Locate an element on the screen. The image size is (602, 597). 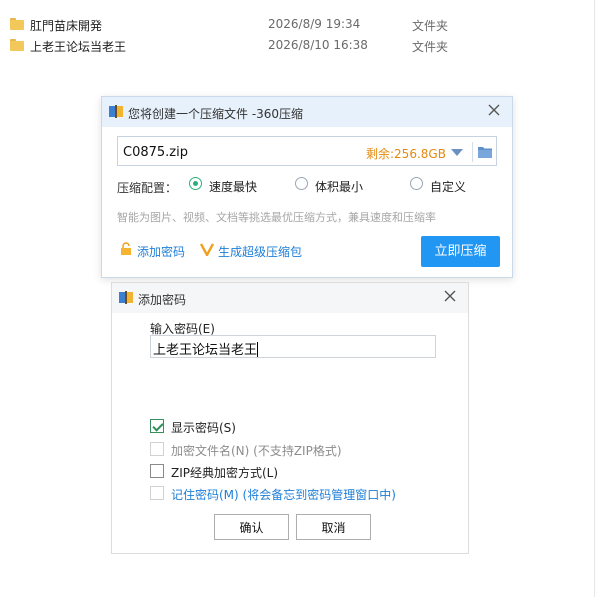
radio-label: 自定义 is located at coordinates (448, 187).